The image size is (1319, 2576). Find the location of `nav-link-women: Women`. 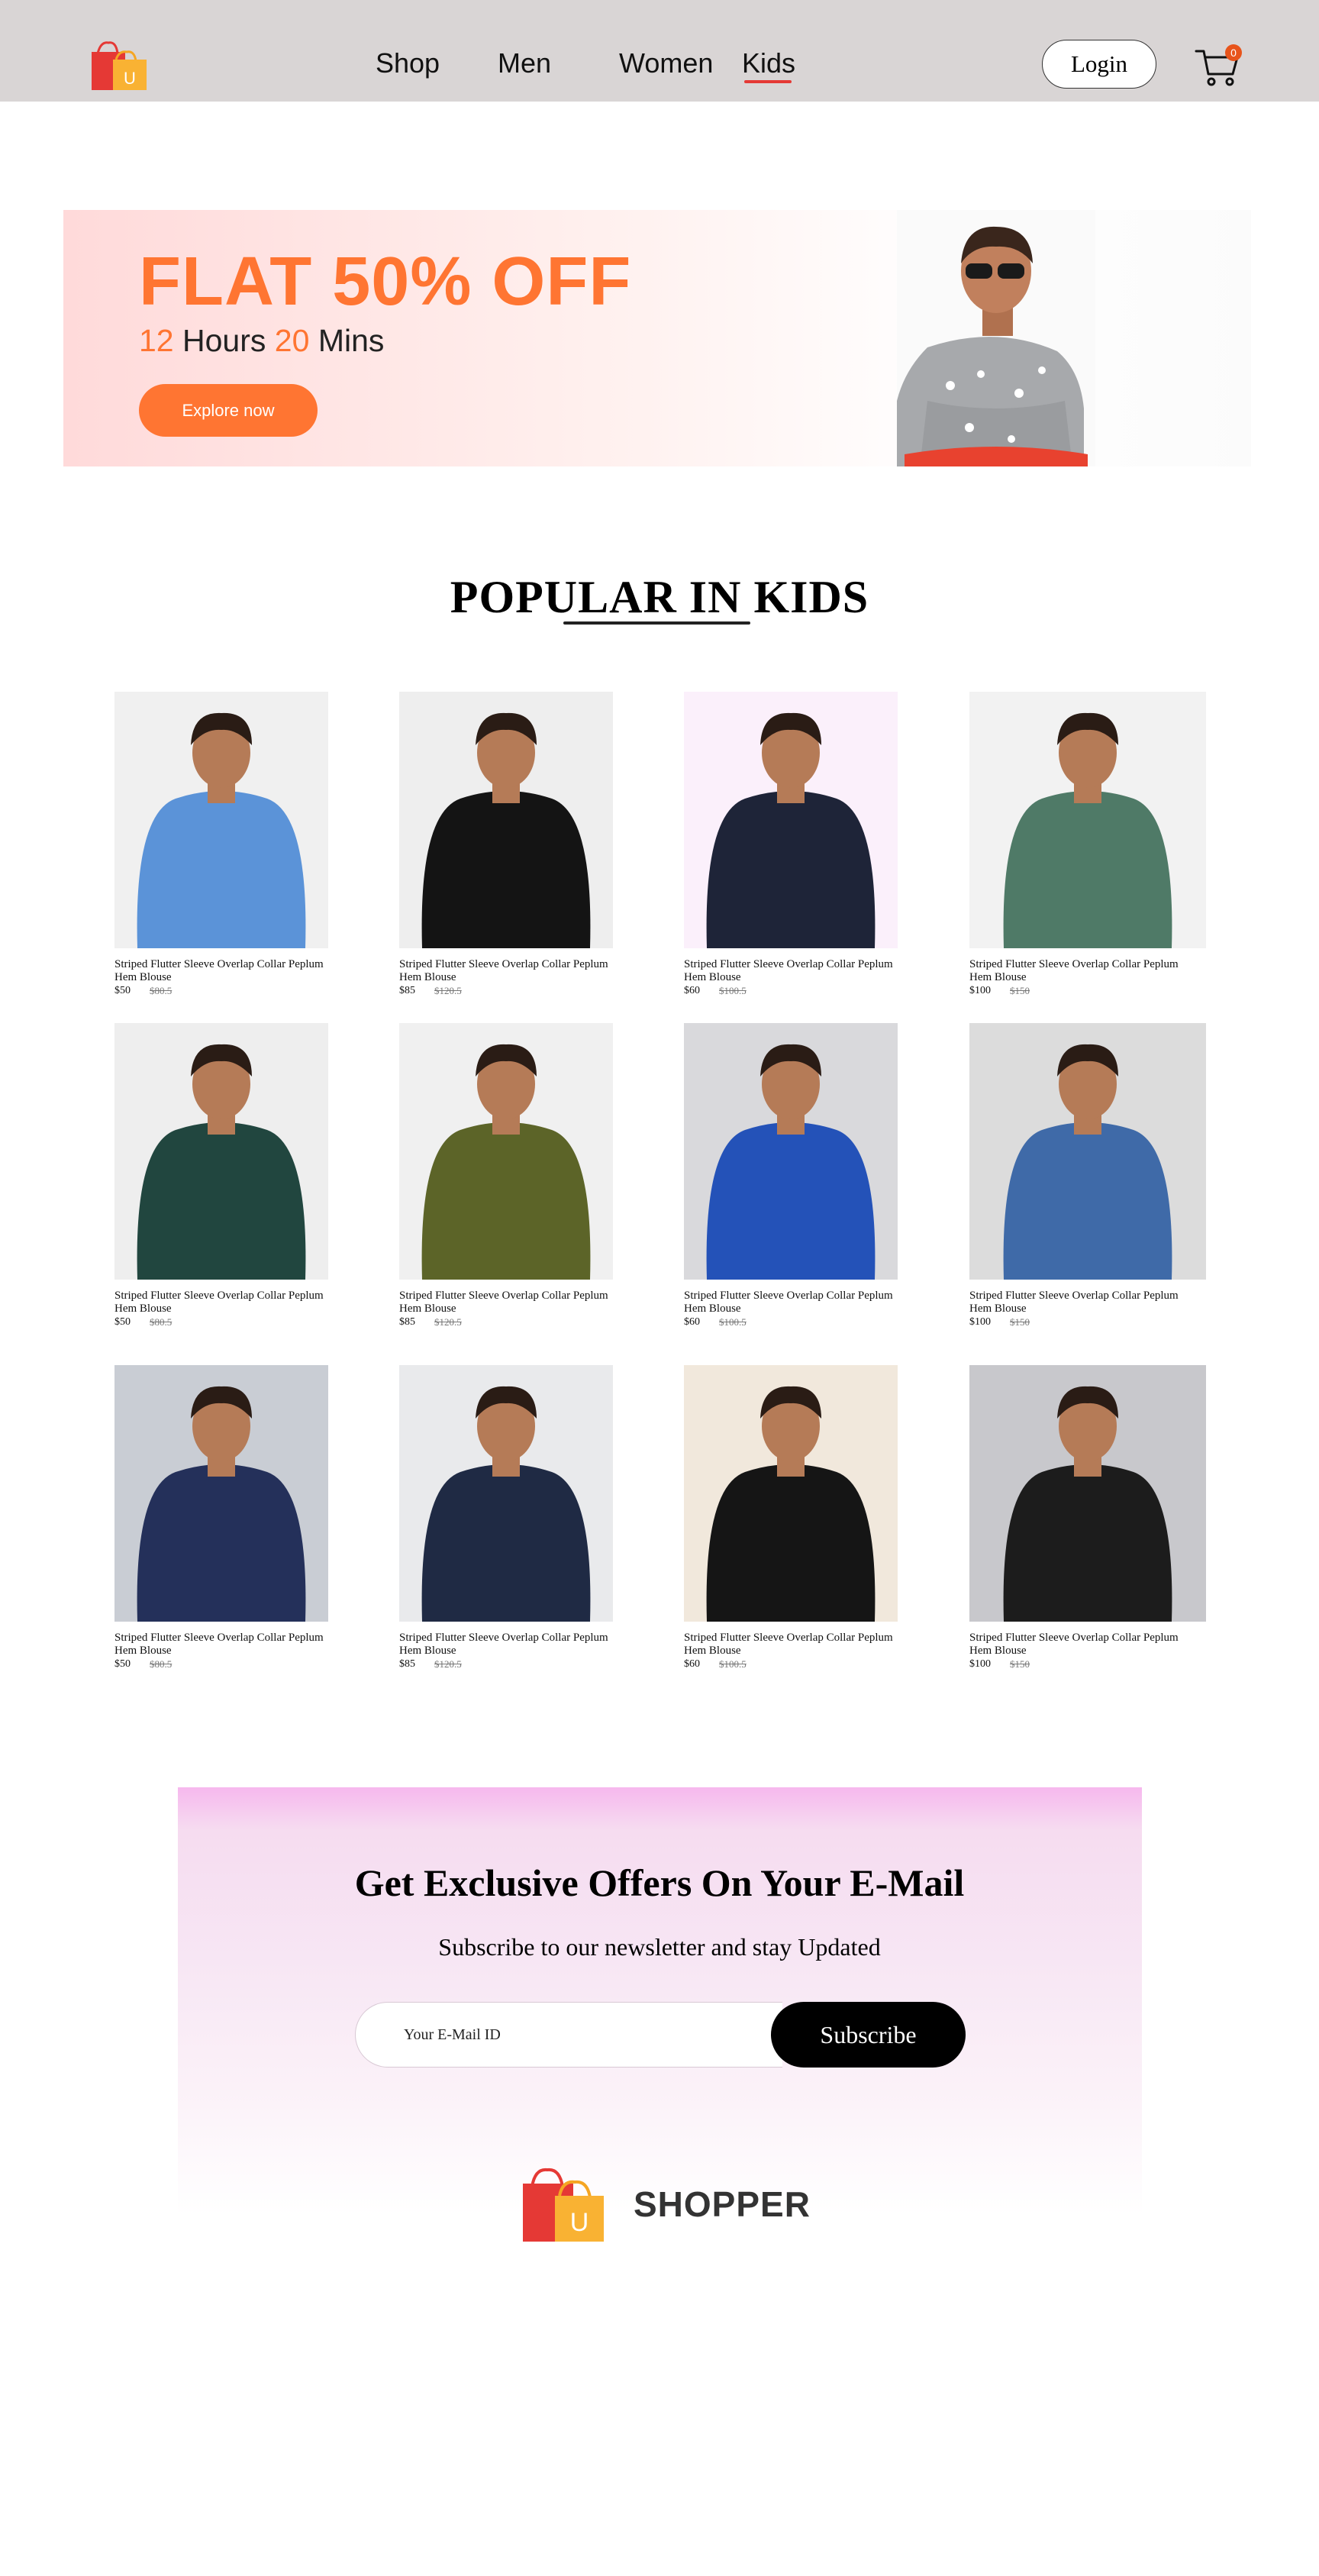

nav-link-women: Women is located at coordinates (666, 63).